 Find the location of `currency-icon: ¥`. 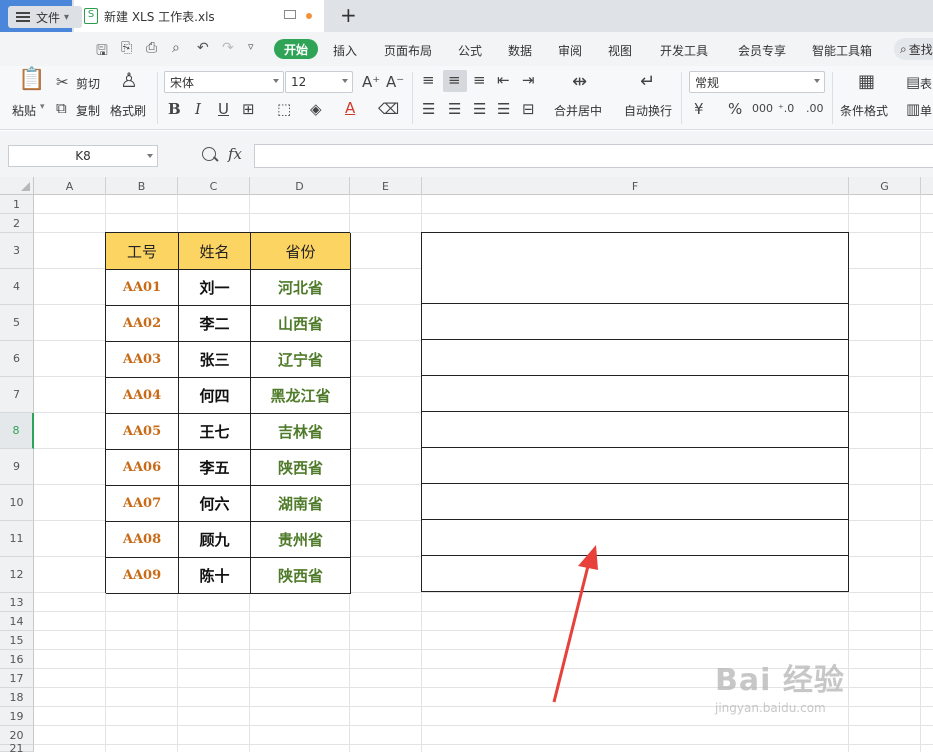

currency-icon: ¥ is located at coordinates (699, 109).